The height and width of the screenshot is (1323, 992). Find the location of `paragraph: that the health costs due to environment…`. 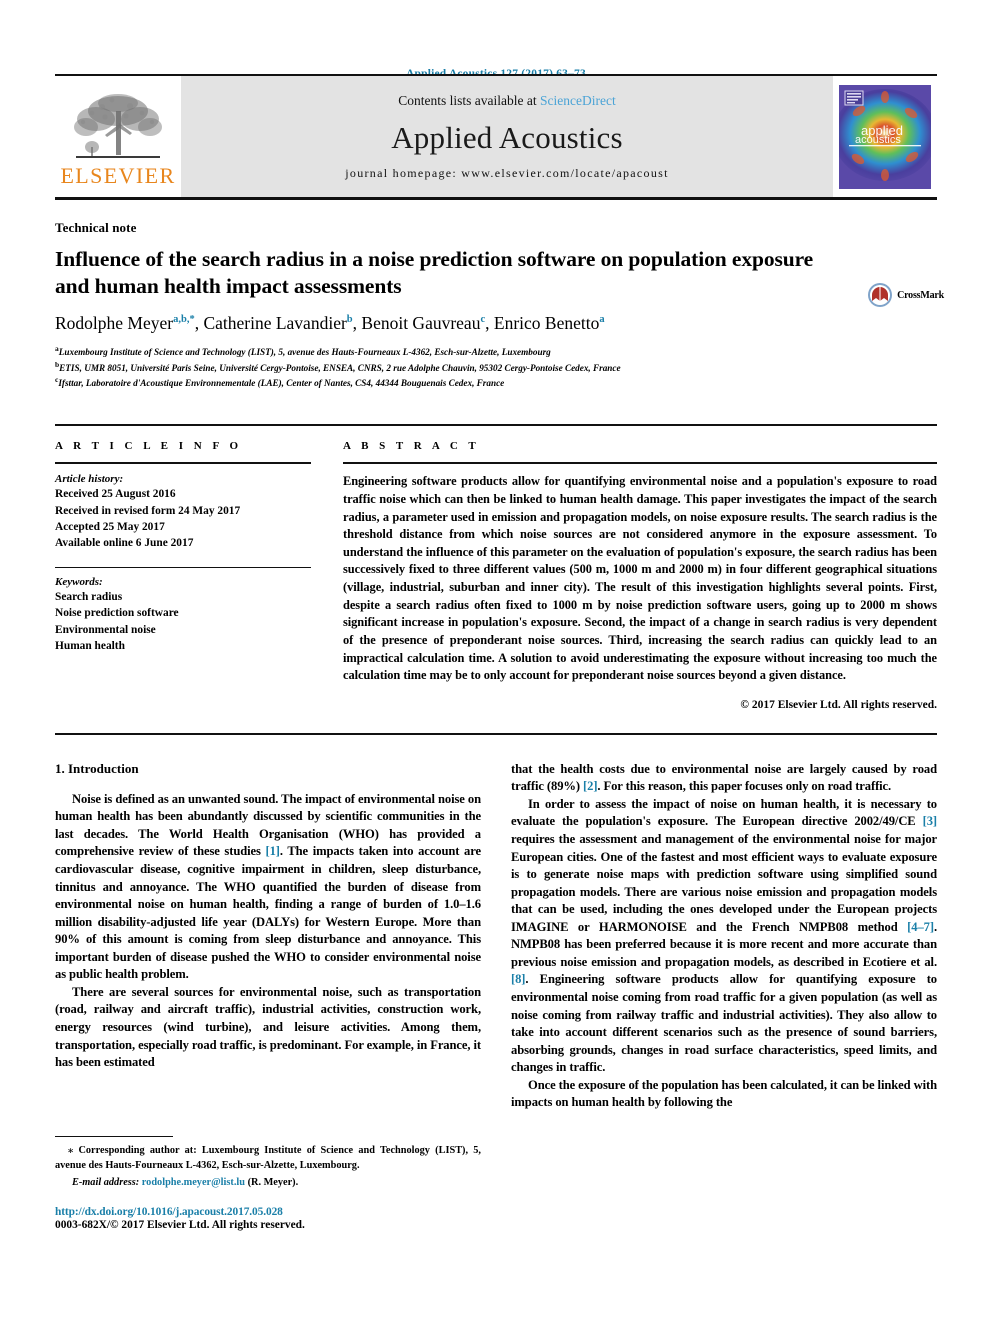

paragraph: that the health costs due to environment… is located at coordinates (724, 777).